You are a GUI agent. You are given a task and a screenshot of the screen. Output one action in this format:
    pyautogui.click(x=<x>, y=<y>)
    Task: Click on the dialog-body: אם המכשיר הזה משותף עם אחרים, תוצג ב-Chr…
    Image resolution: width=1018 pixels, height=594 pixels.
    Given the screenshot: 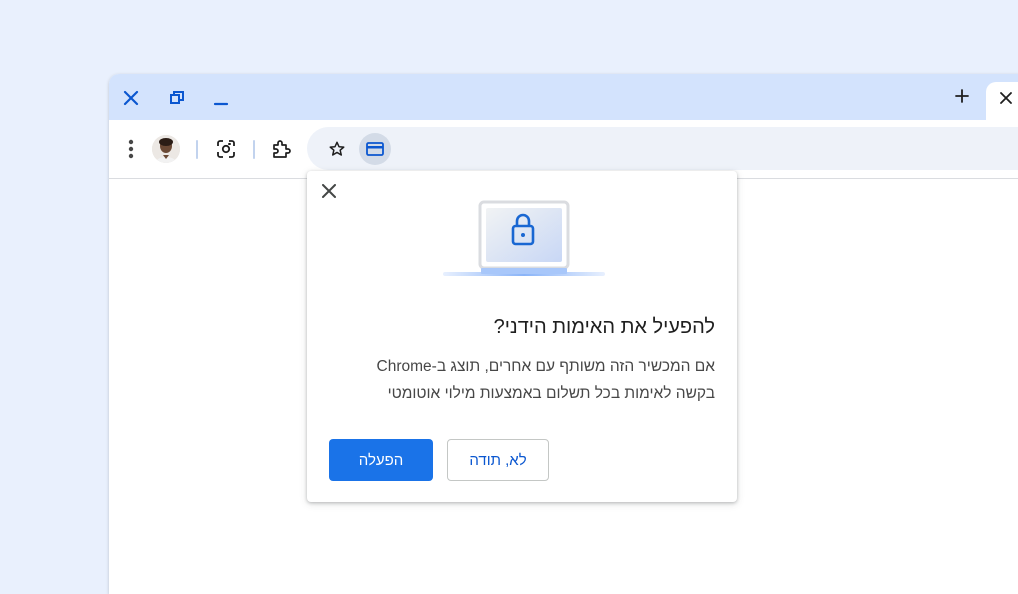 What is the action you would take?
    pyautogui.click(x=522, y=380)
    